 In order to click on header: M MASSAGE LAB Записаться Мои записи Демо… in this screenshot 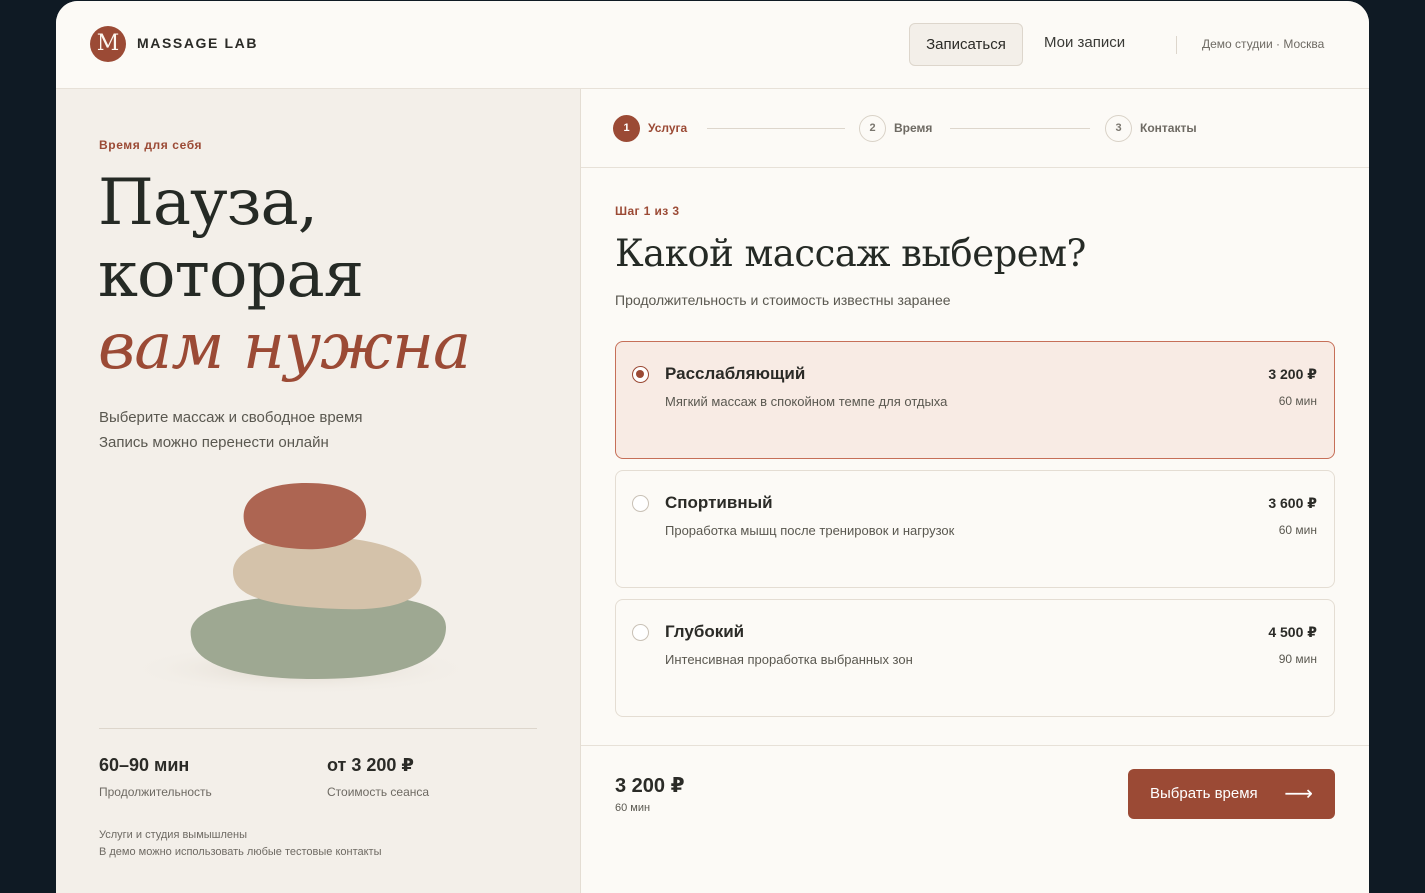, I will do `click(712, 45)`.